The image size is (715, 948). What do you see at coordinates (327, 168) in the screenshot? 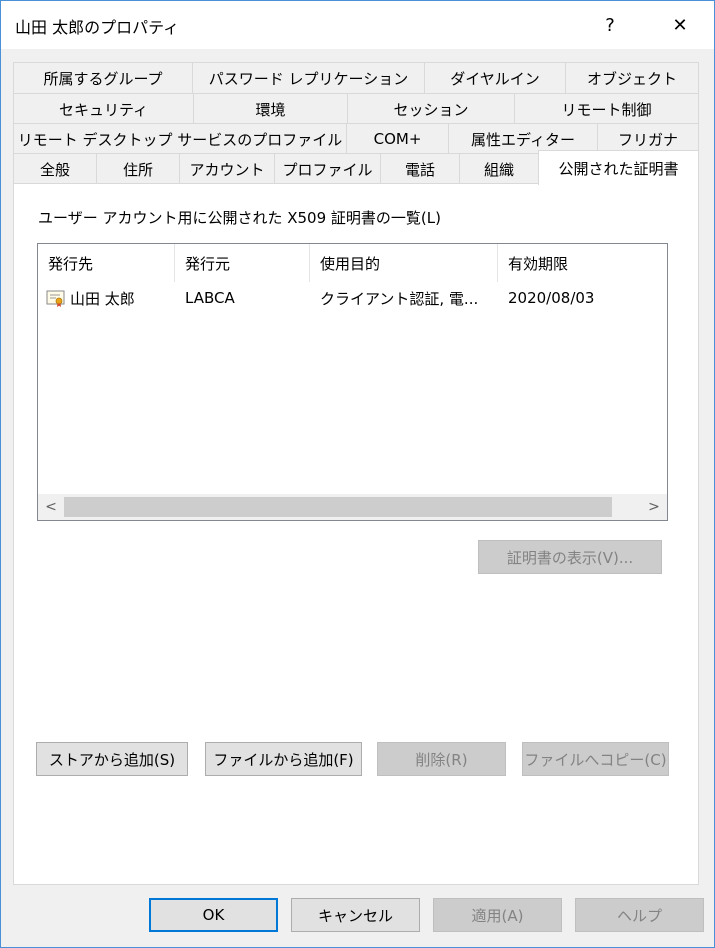
I see `tab-profile: プロファイル` at bounding box center [327, 168].